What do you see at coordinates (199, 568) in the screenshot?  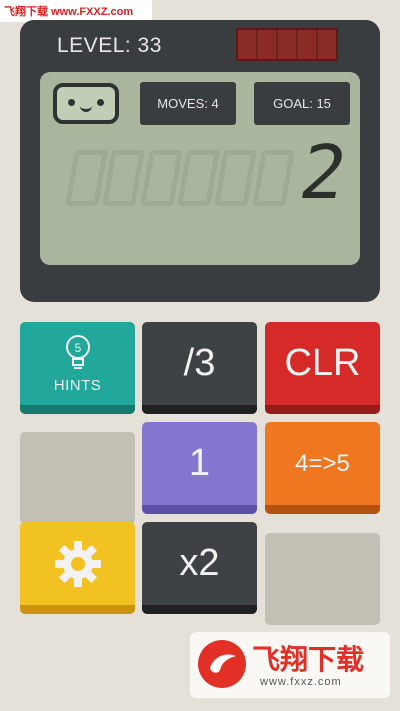 I see `multiply-two-button: x2` at bounding box center [199, 568].